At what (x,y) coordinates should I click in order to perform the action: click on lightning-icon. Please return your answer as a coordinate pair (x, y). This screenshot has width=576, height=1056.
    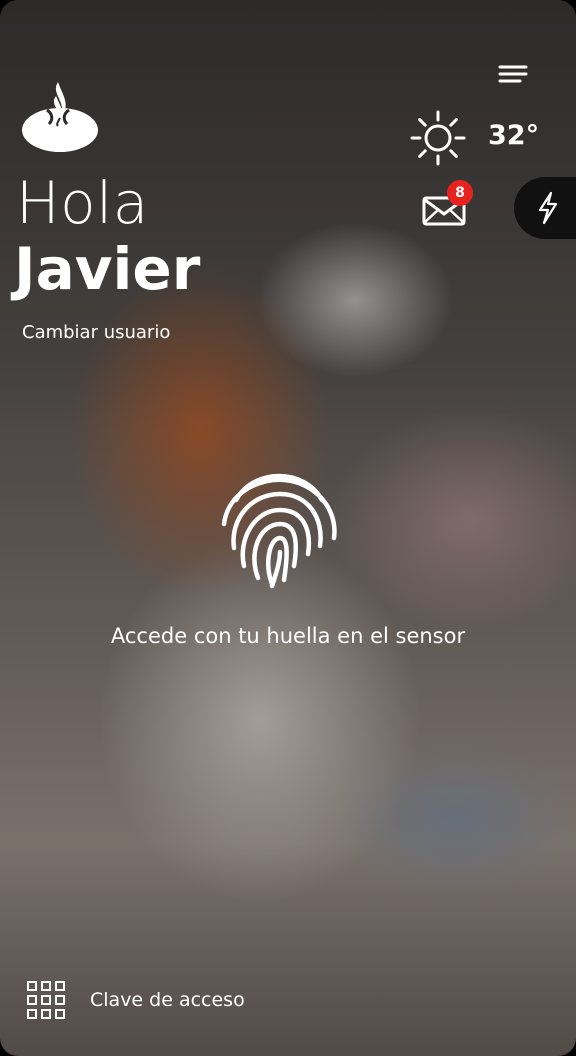
    Looking at the image, I should click on (548, 208).